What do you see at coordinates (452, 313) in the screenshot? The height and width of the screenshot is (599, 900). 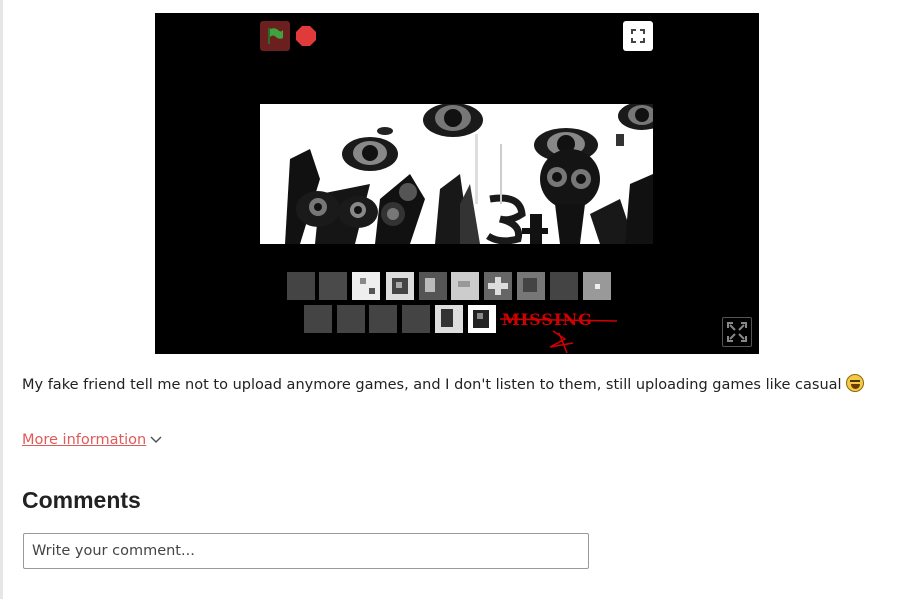 I see `character-slot-grid` at bounding box center [452, 313].